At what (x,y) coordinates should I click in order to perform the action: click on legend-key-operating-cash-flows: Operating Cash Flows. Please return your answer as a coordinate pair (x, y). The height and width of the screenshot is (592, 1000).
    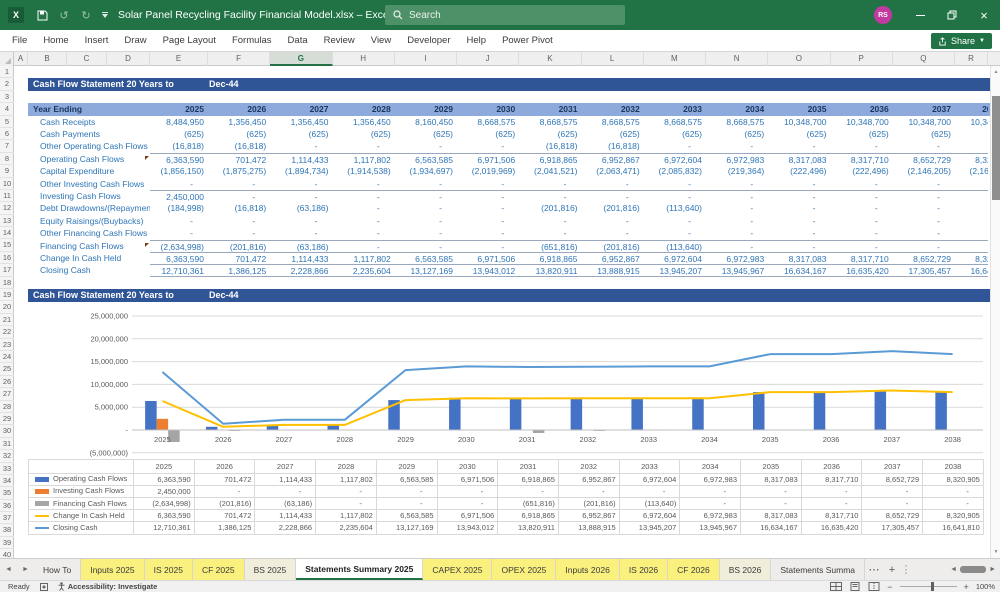
    Looking at the image, I should click on (81, 479).